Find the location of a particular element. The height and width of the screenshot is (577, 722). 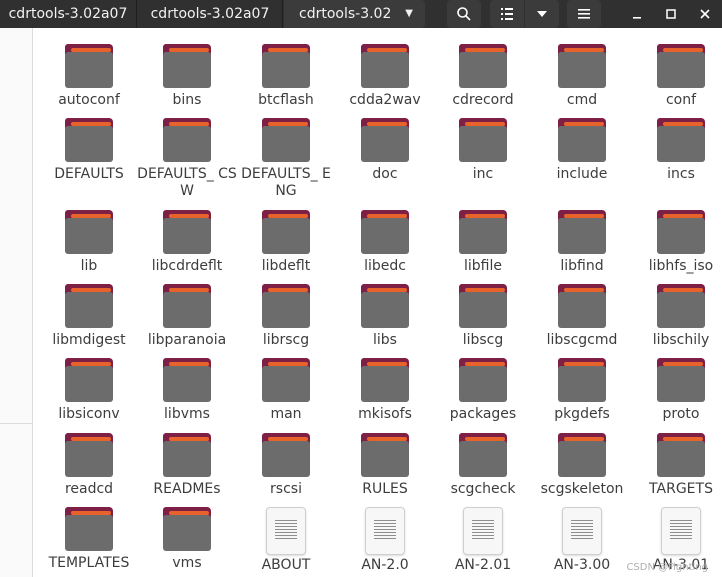

minimize-button is located at coordinates (637, 14).